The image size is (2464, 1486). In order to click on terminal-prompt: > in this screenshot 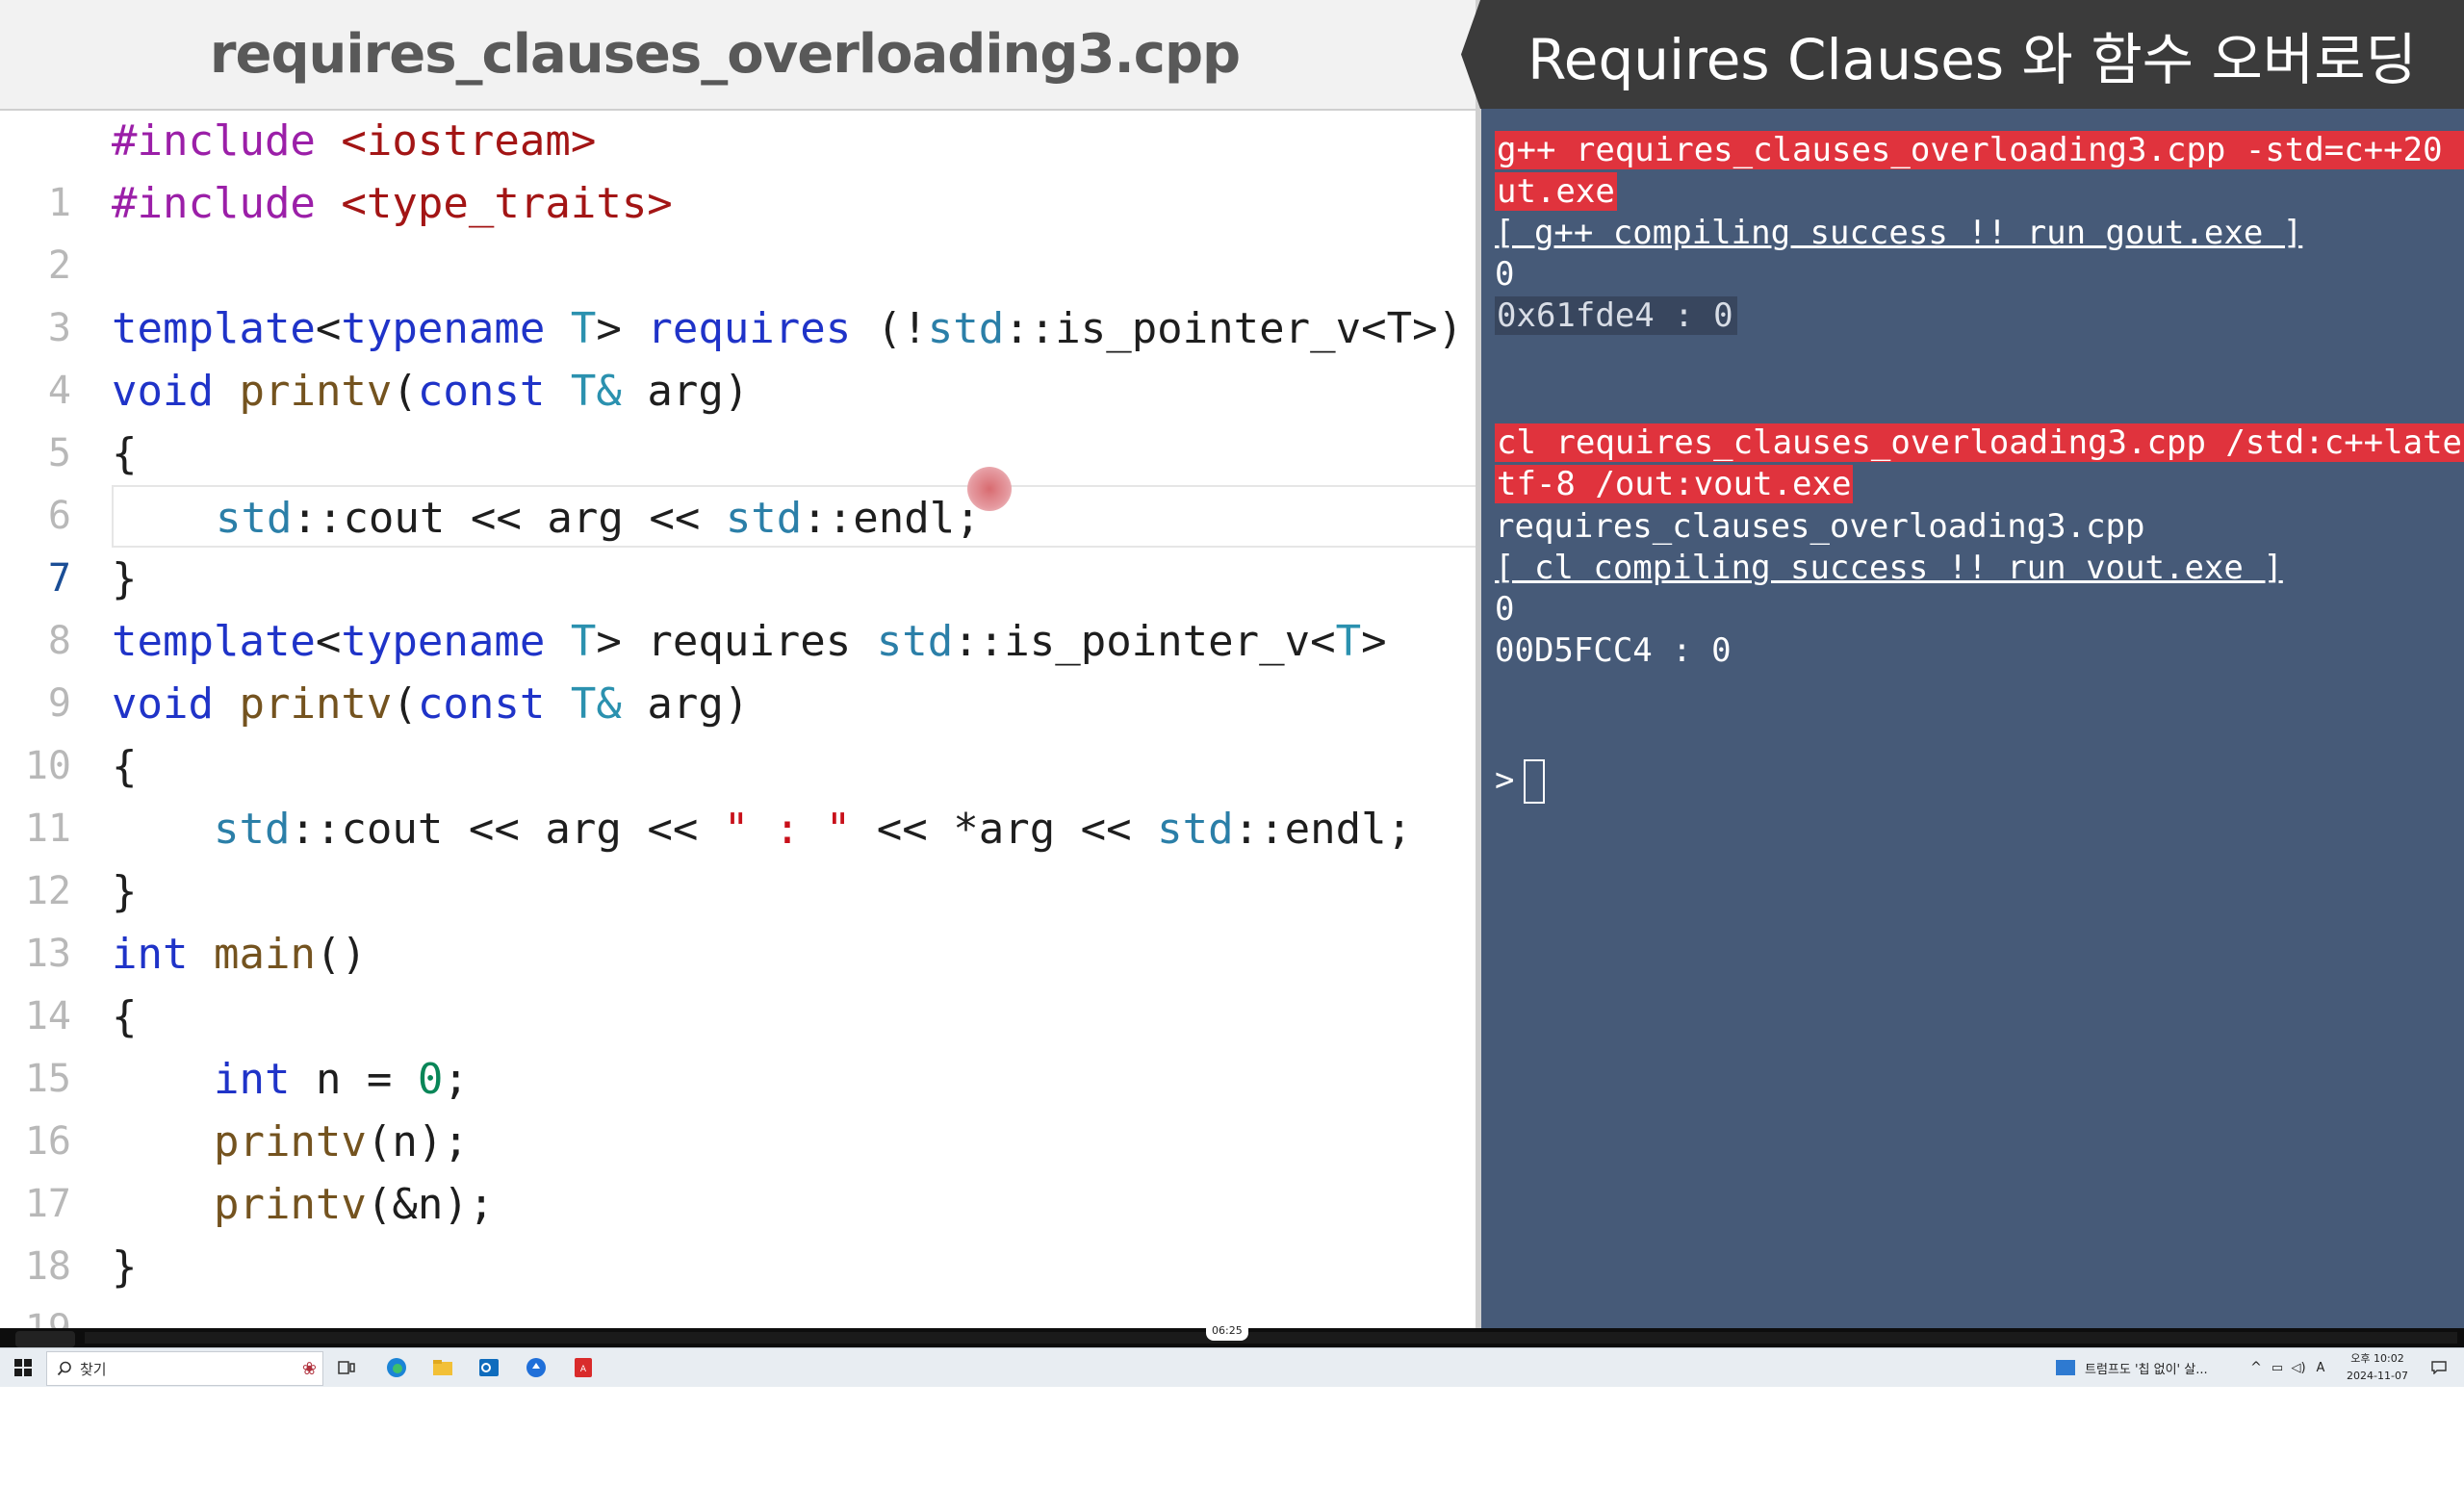, I will do `click(1520, 781)`.